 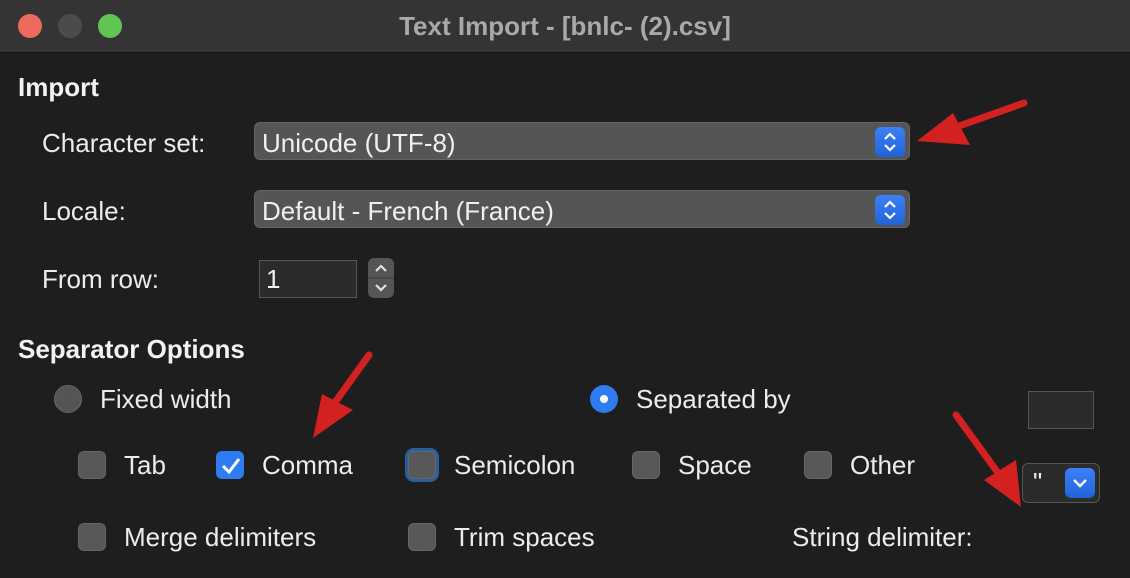 I want to click on arrow-to-string-delimiter-icon, so click(x=986, y=459).